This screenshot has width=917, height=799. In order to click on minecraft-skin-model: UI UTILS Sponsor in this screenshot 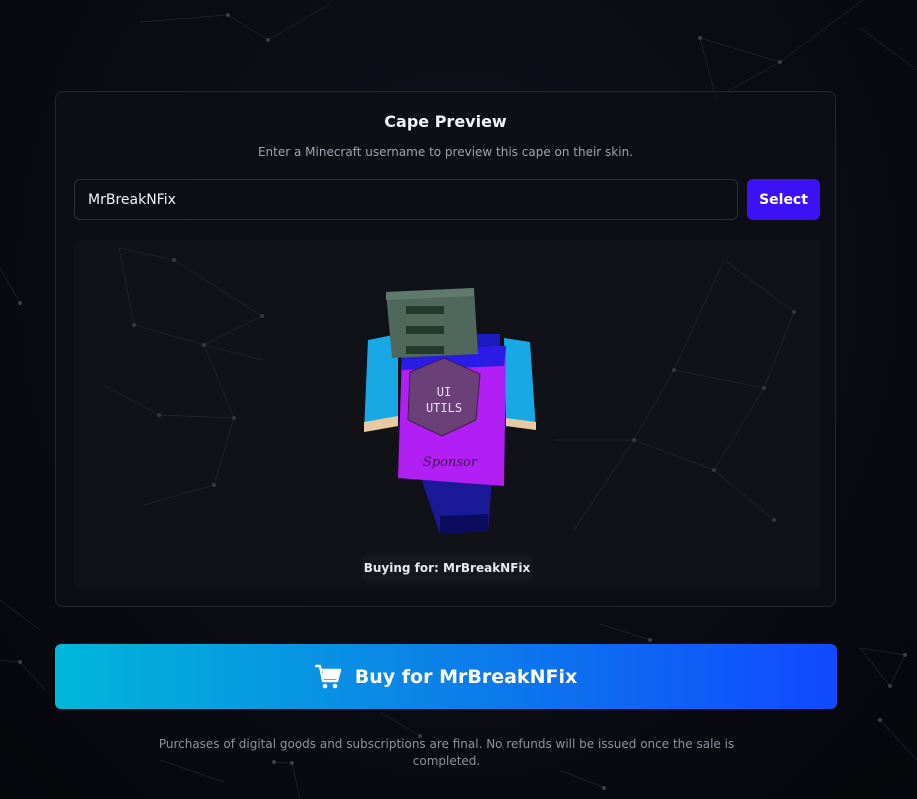, I will do `click(450, 411)`.